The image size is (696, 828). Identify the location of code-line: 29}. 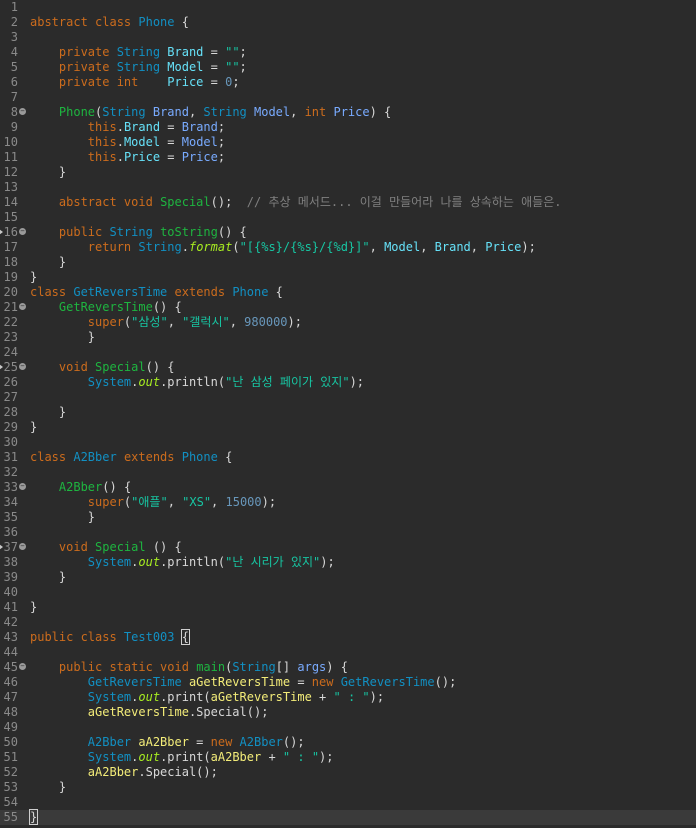
(348, 427).